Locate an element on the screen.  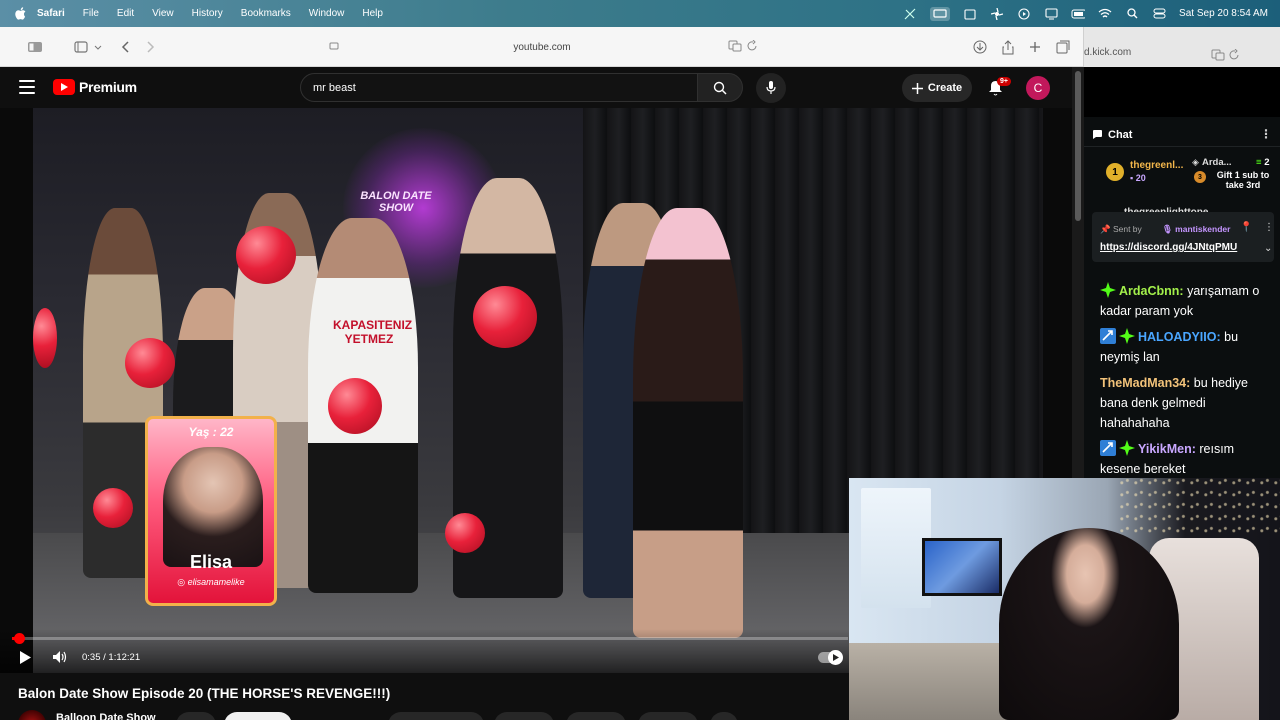
page-settings-icon is located at coordinates (334, 47).